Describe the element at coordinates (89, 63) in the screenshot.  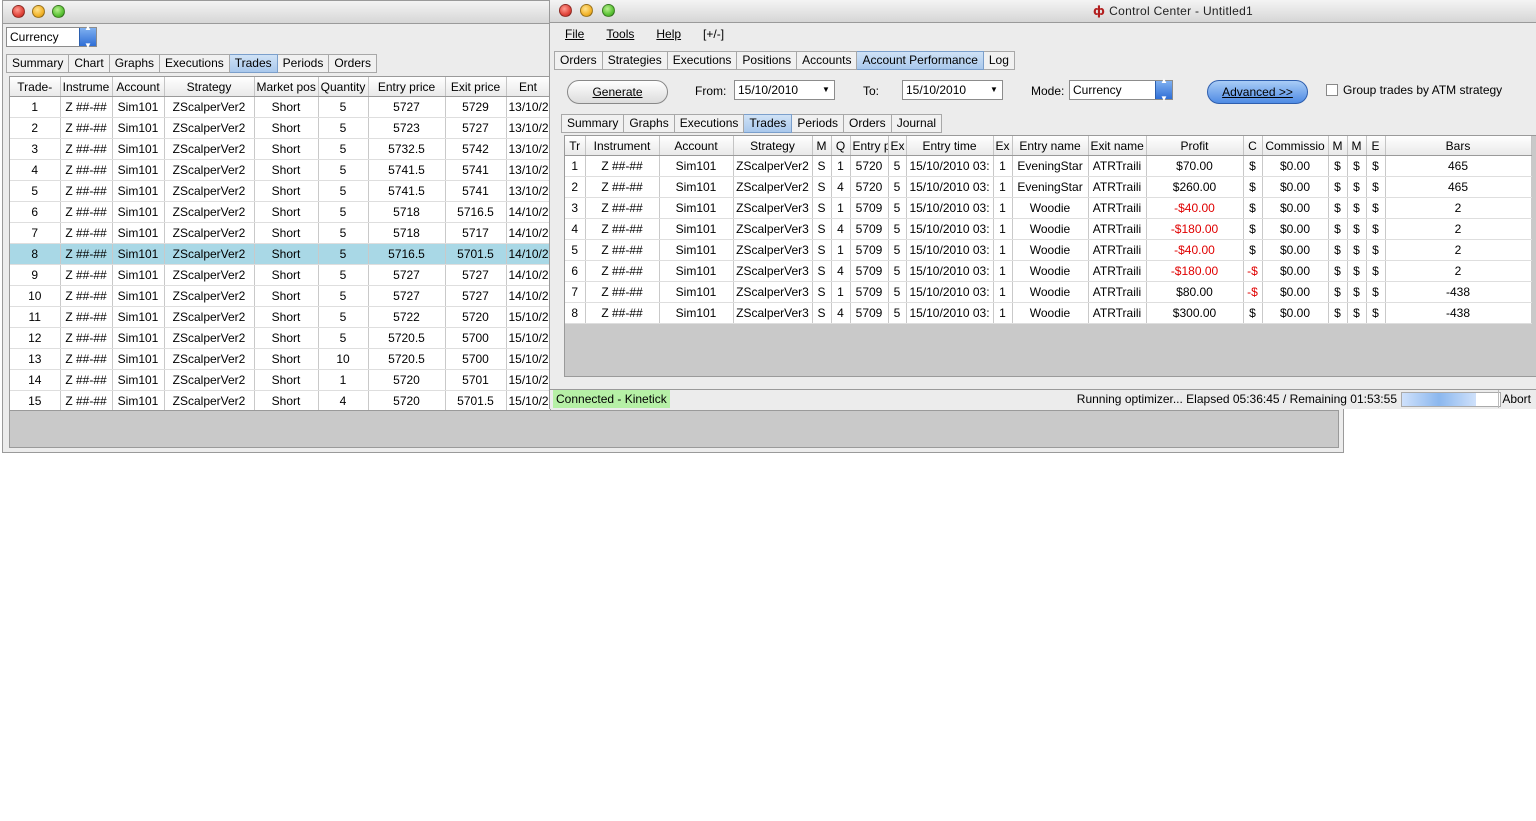
I see `left-tab-chart: Chart` at that location.